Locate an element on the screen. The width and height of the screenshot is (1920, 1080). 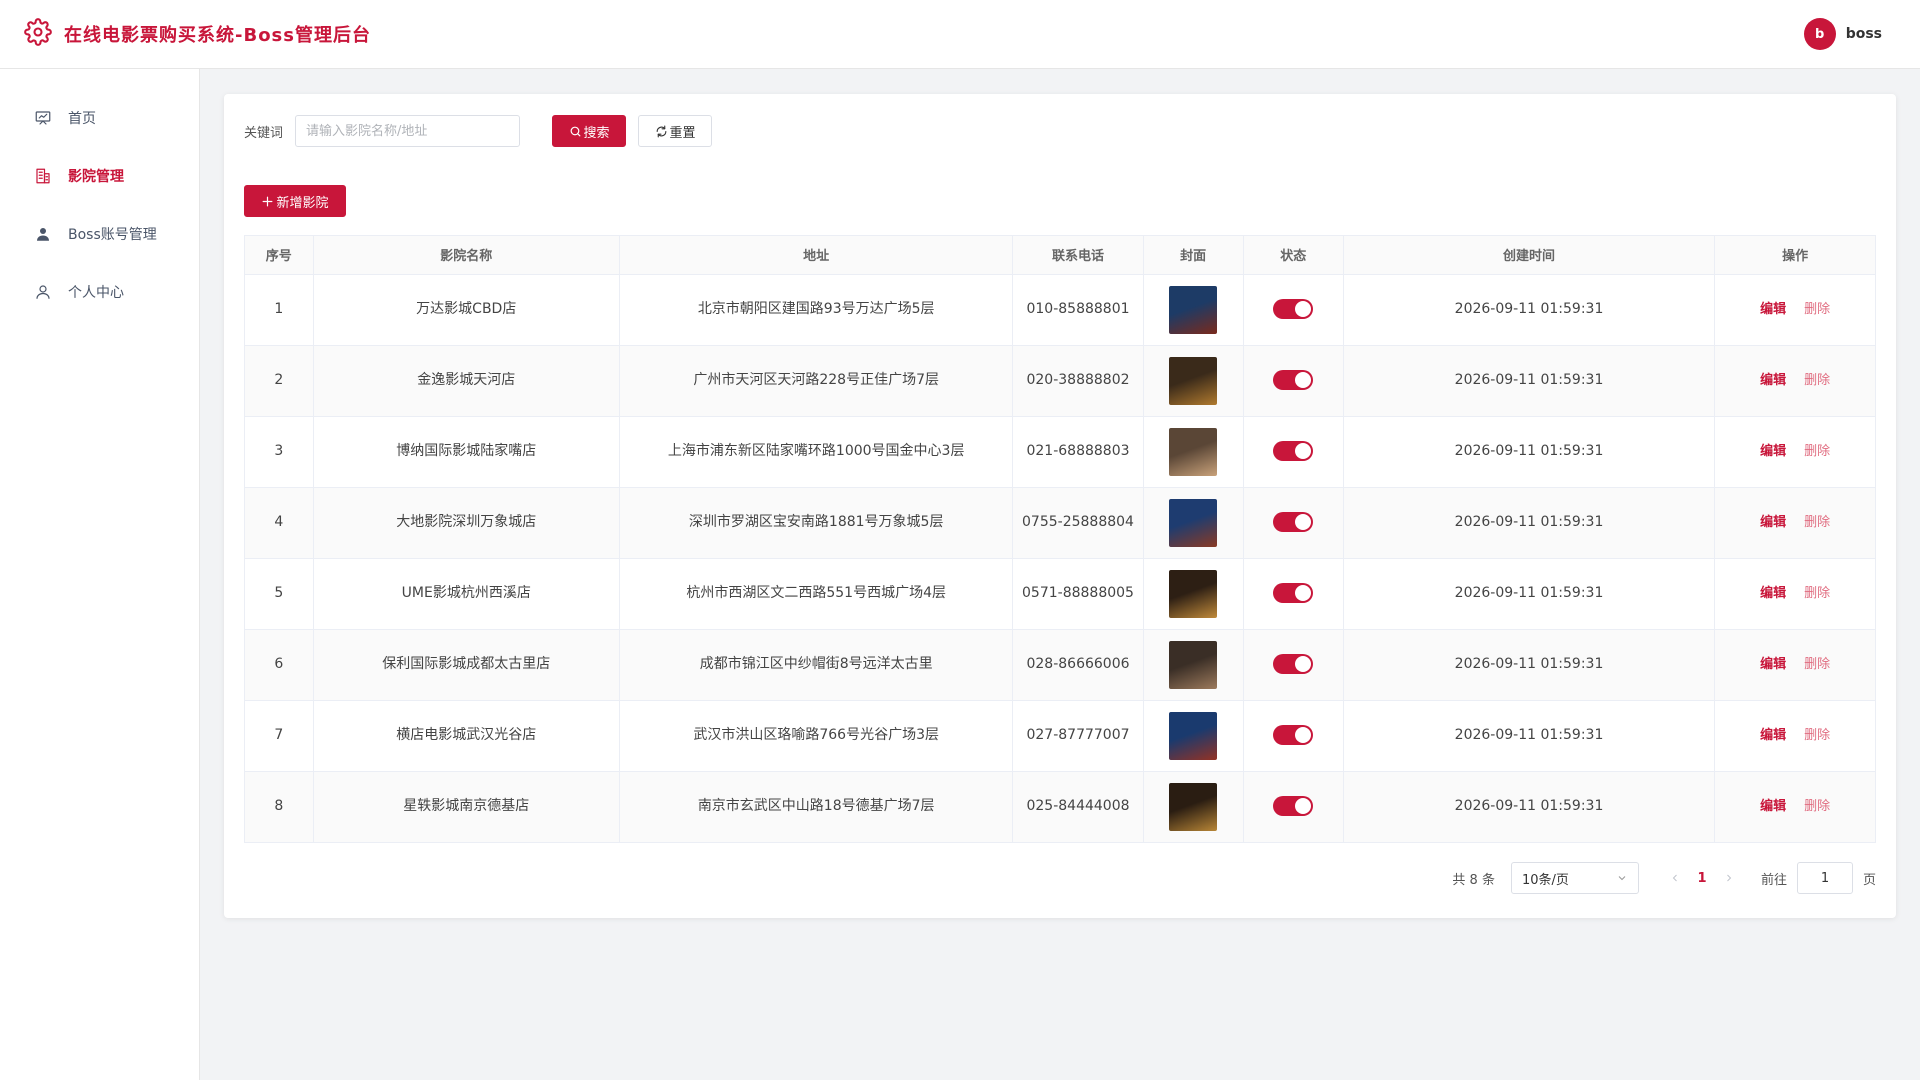
goto-label: 前往 is located at coordinates (1773, 880).